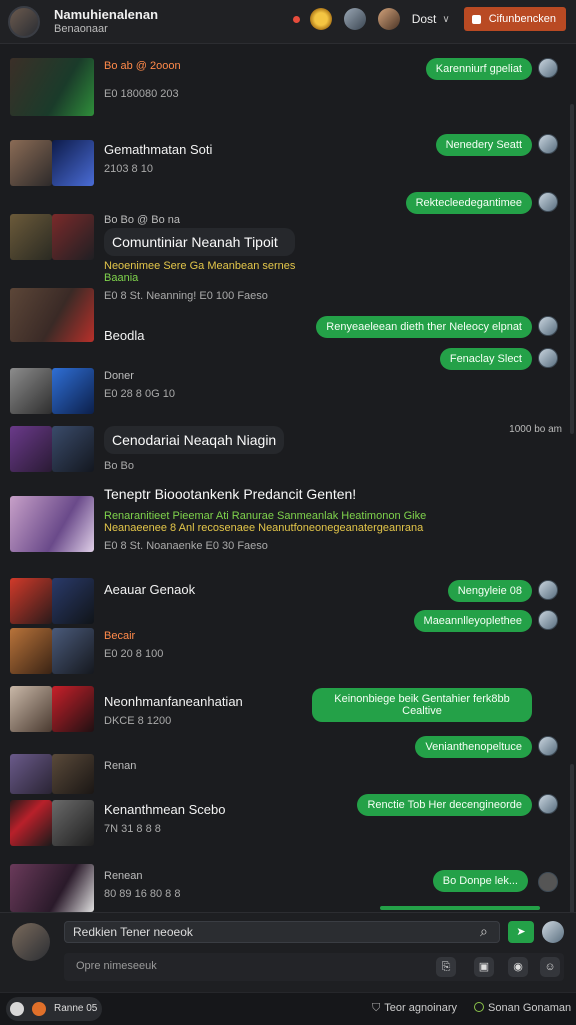 The width and height of the screenshot is (576, 1025). I want to click on incoming-message: Renan, so click(120, 766).